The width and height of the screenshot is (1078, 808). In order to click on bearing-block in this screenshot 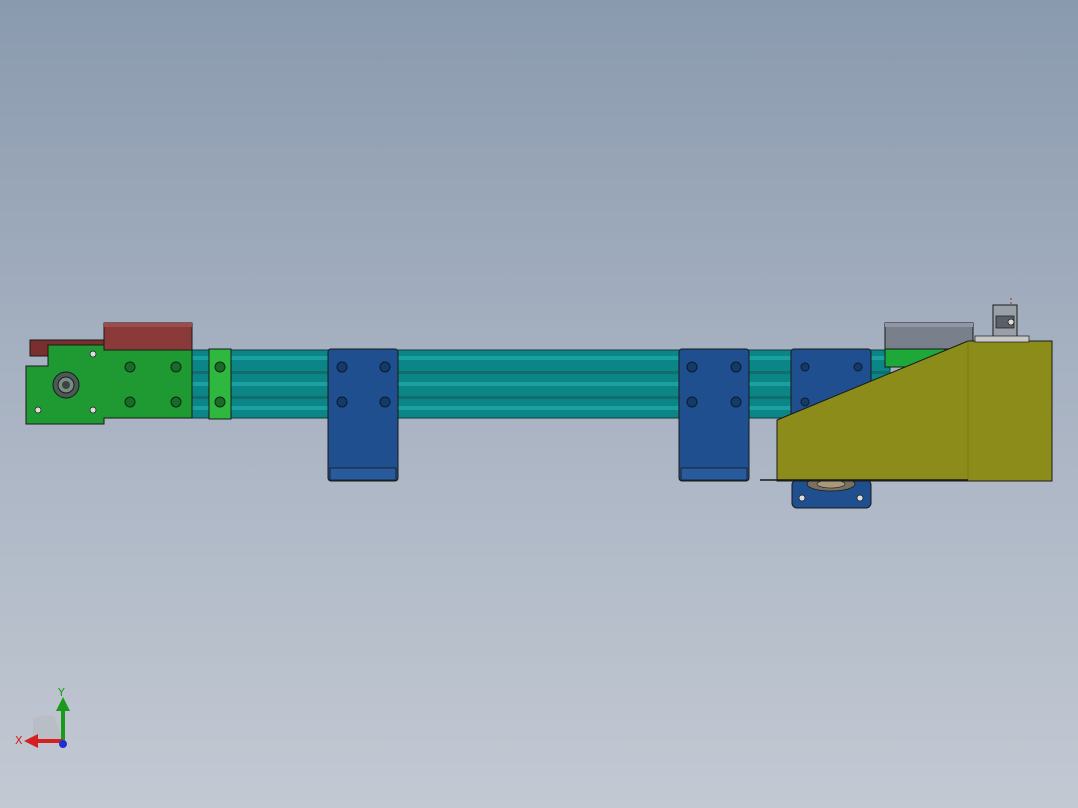, I will do `click(831, 492)`.